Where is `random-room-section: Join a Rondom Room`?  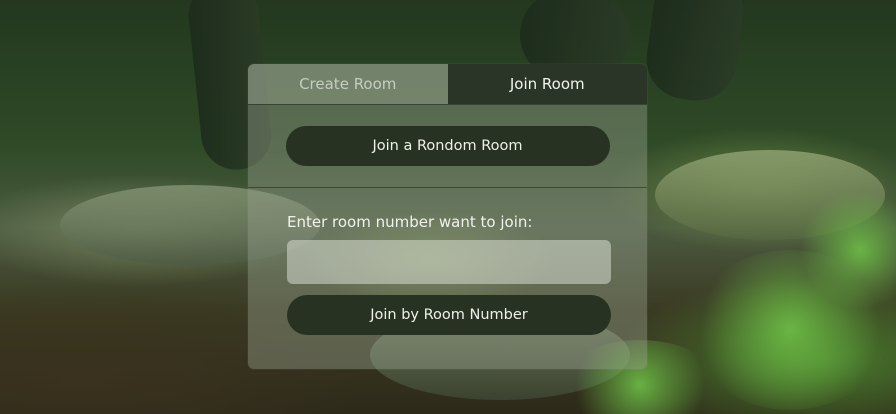 random-room-section: Join a Rondom Room is located at coordinates (447, 146).